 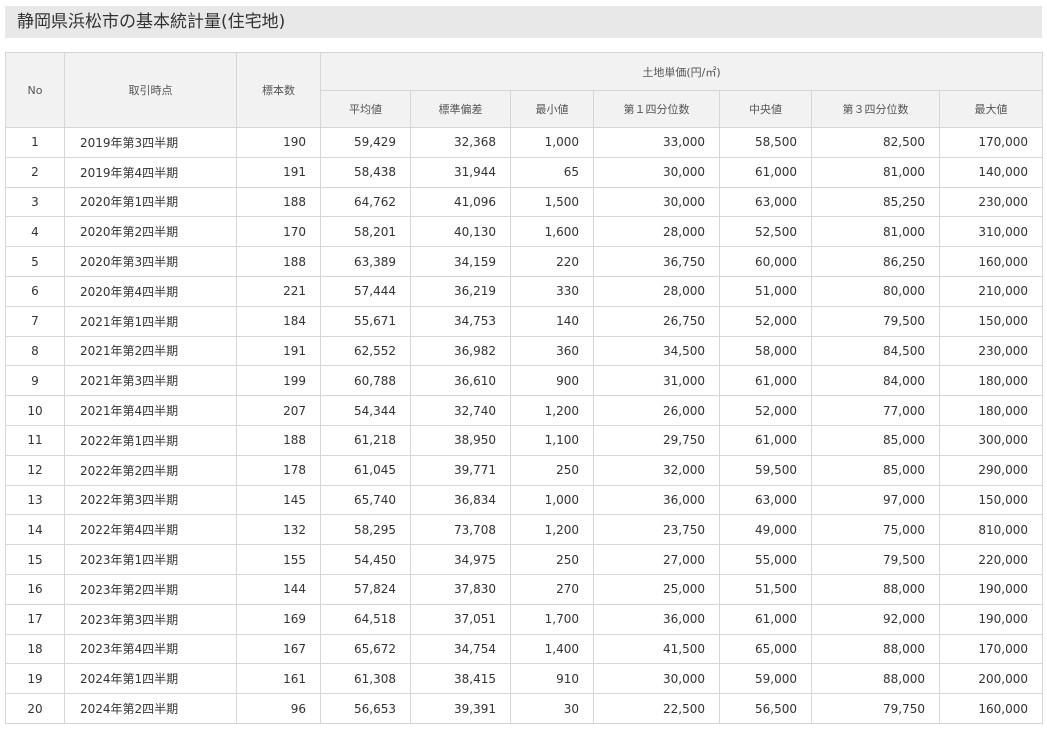 I want to click on cell-period: 2021年第1四半期, so click(x=150, y=321).